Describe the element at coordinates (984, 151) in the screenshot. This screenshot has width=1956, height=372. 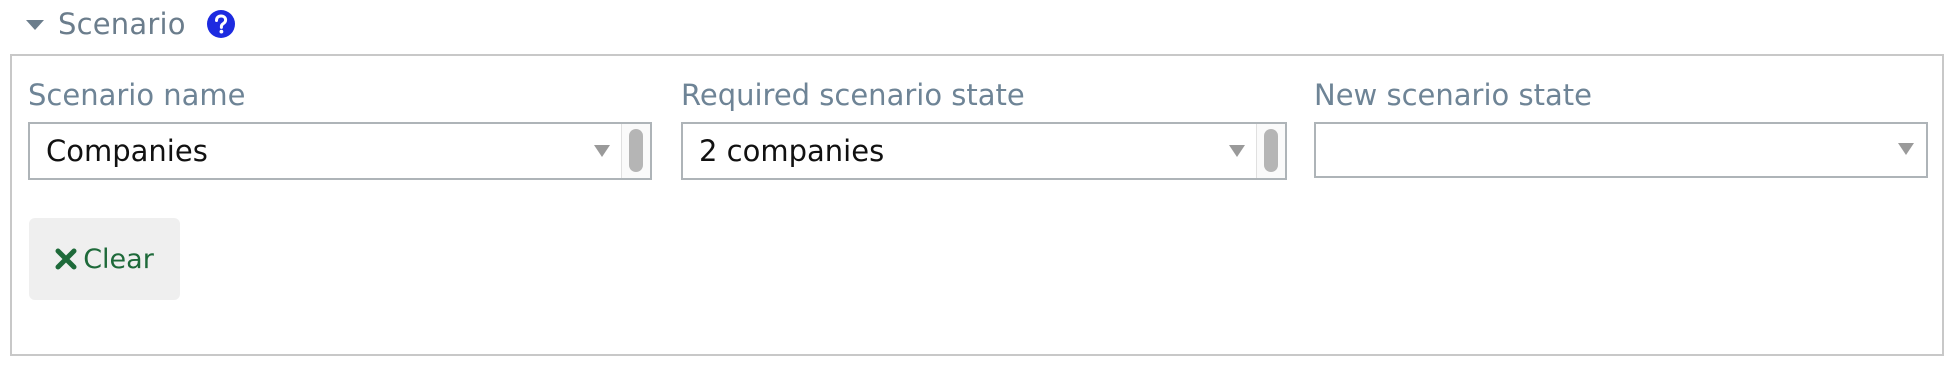
I see `required-state-select: 2 companies` at that location.